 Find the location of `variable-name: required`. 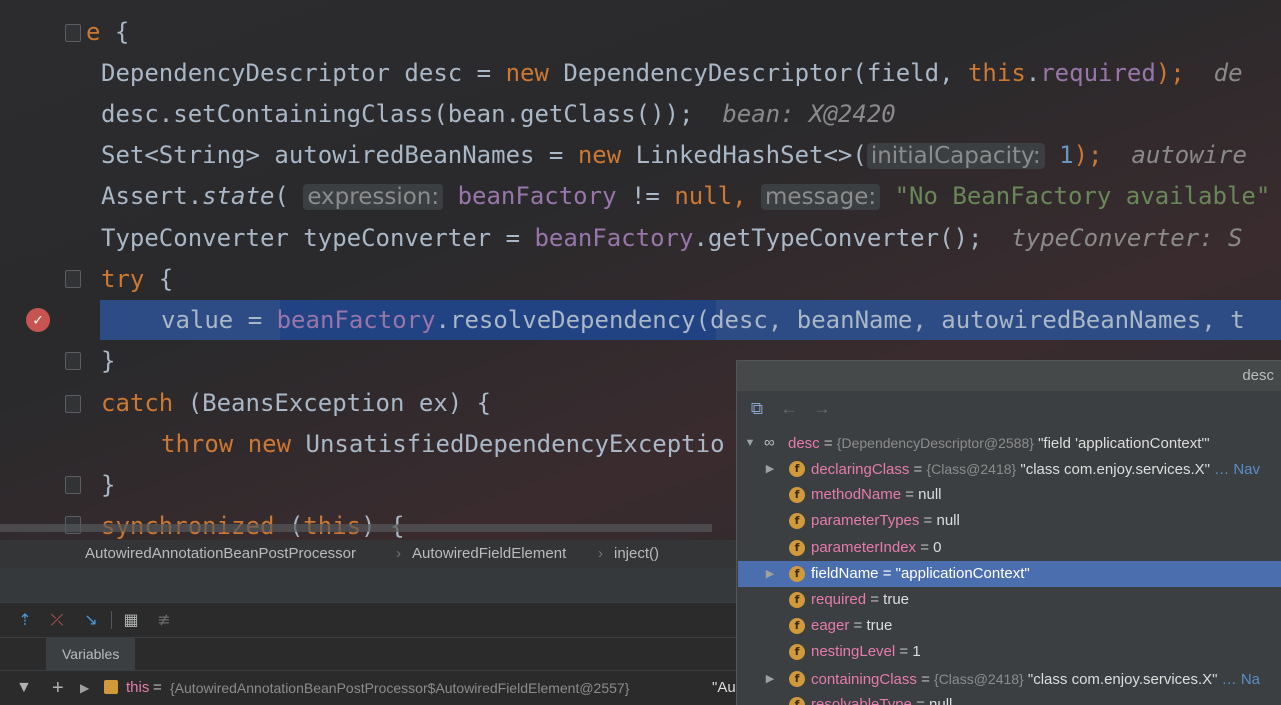

variable-name: required is located at coordinates (839, 599).